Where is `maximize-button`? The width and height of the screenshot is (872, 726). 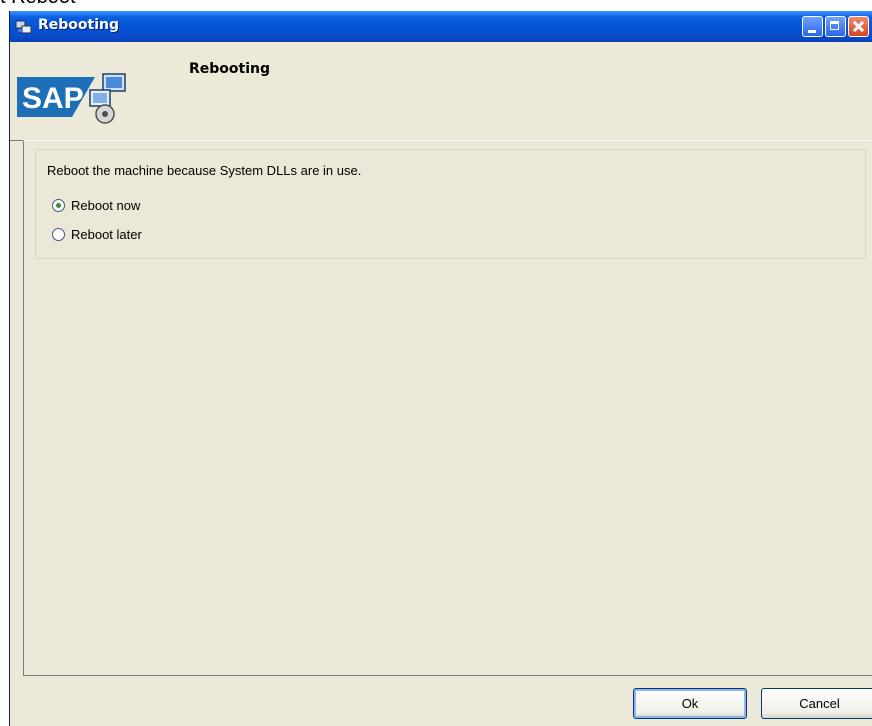 maximize-button is located at coordinates (835, 26).